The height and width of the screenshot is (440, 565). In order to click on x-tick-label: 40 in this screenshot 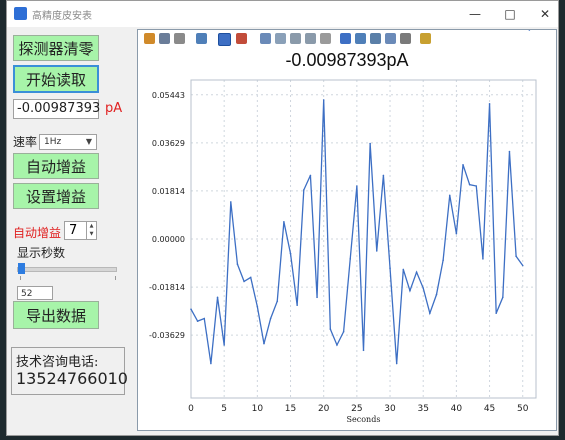, I will do `click(457, 409)`.